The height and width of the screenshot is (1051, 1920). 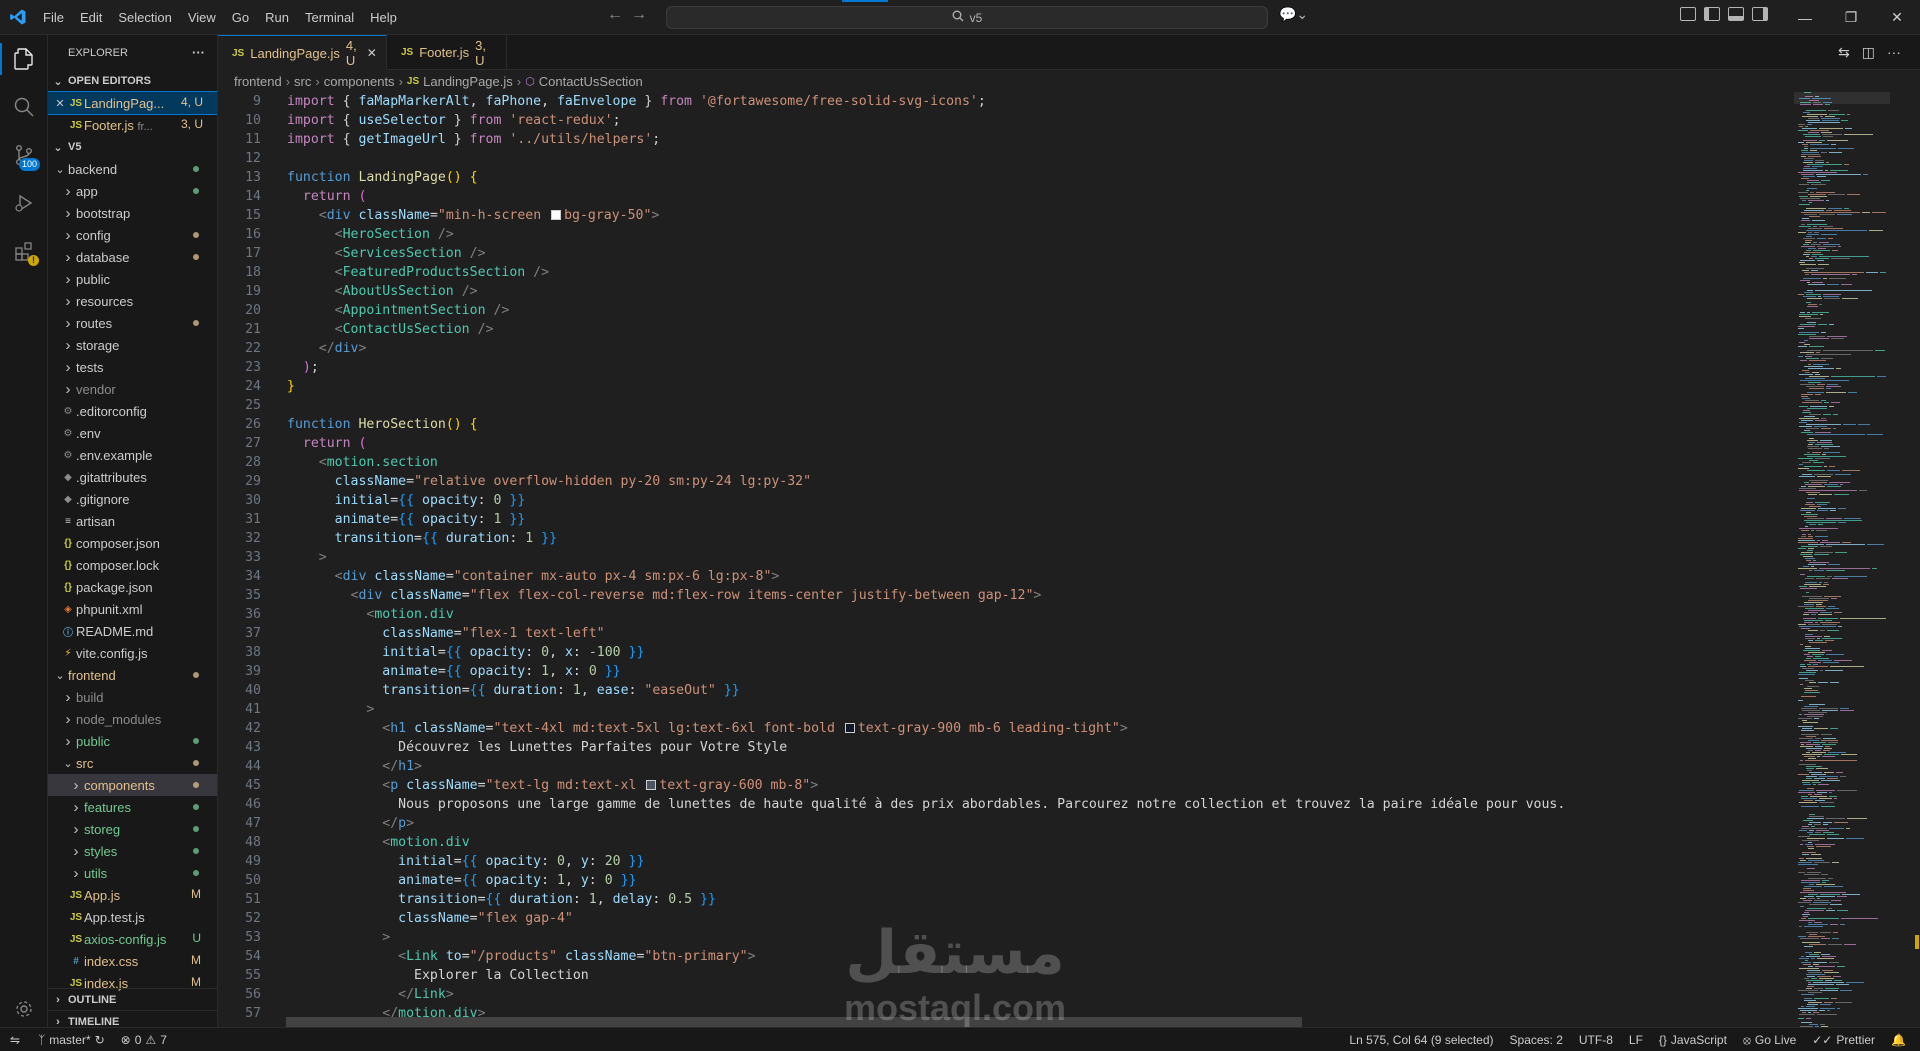 I want to click on forward-arrow-icon: →, so click(x=639, y=15).